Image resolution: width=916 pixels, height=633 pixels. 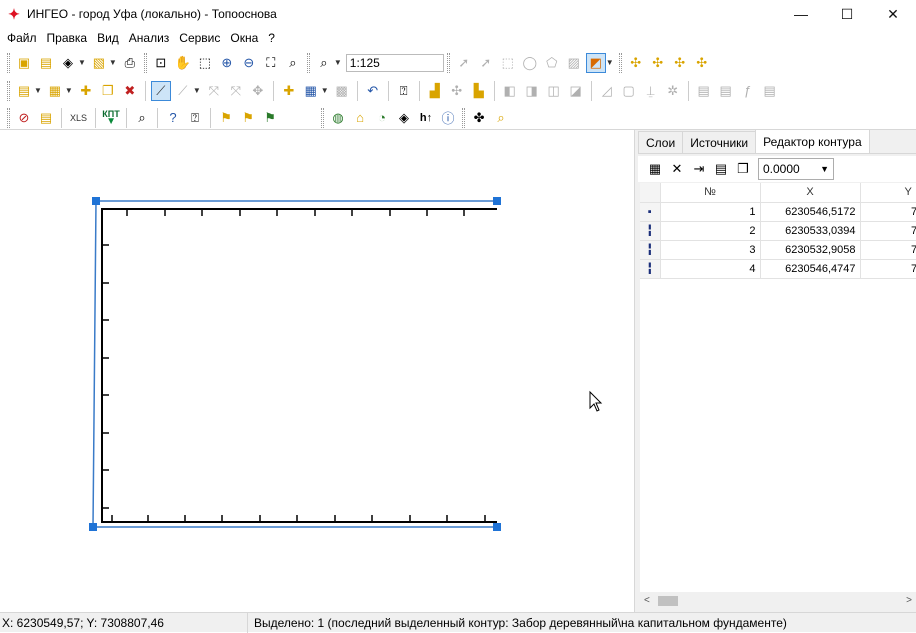 What do you see at coordinates (289, 91) in the screenshot?
I see `attributes-icon: ✚` at bounding box center [289, 91].